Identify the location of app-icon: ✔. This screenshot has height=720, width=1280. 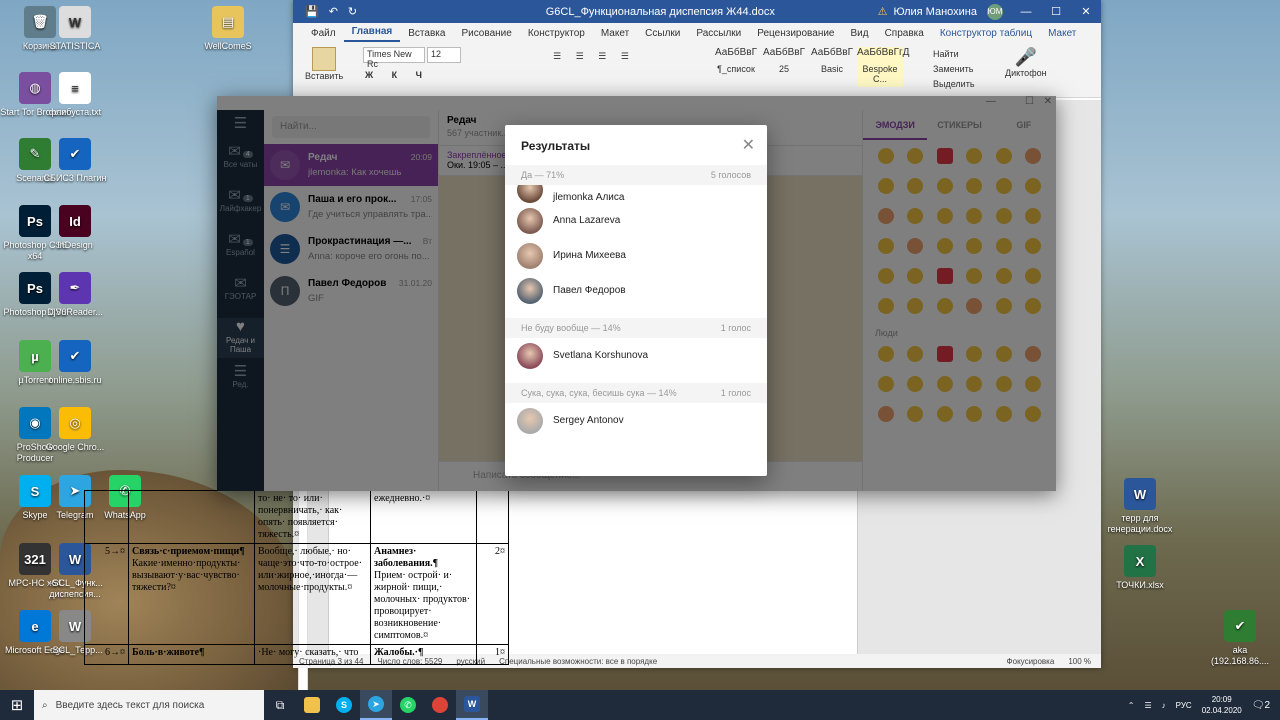
(75, 154).